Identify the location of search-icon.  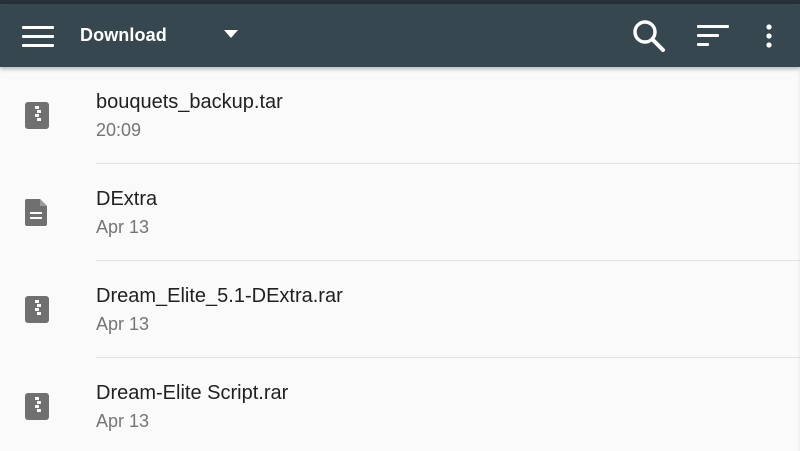
(649, 35).